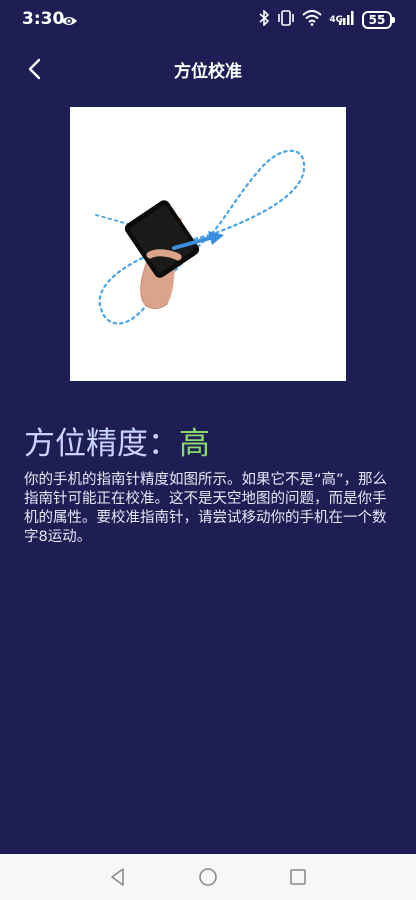 The image size is (416, 900). I want to click on home-circle-icon, so click(208, 877).